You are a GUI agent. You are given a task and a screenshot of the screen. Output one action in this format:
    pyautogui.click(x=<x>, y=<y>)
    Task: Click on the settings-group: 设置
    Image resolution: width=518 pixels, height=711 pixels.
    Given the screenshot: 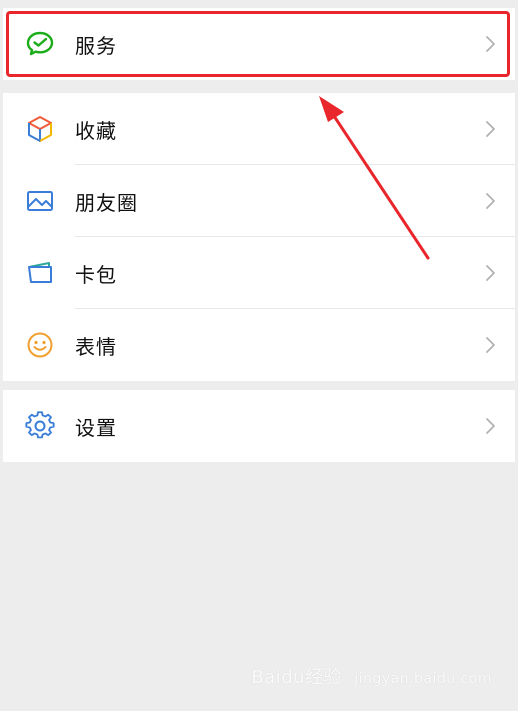 What is the action you would take?
    pyautogui.click(x=259, y=426)
    